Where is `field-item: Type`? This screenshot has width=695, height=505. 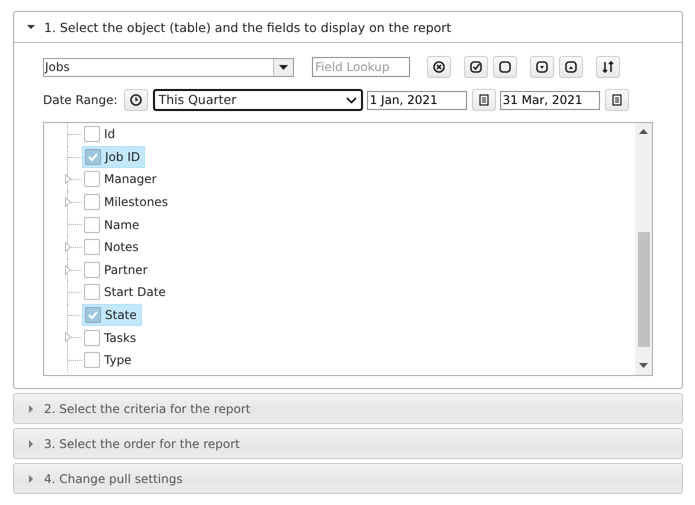 field-item: Type is located at coordinates (109, 360).